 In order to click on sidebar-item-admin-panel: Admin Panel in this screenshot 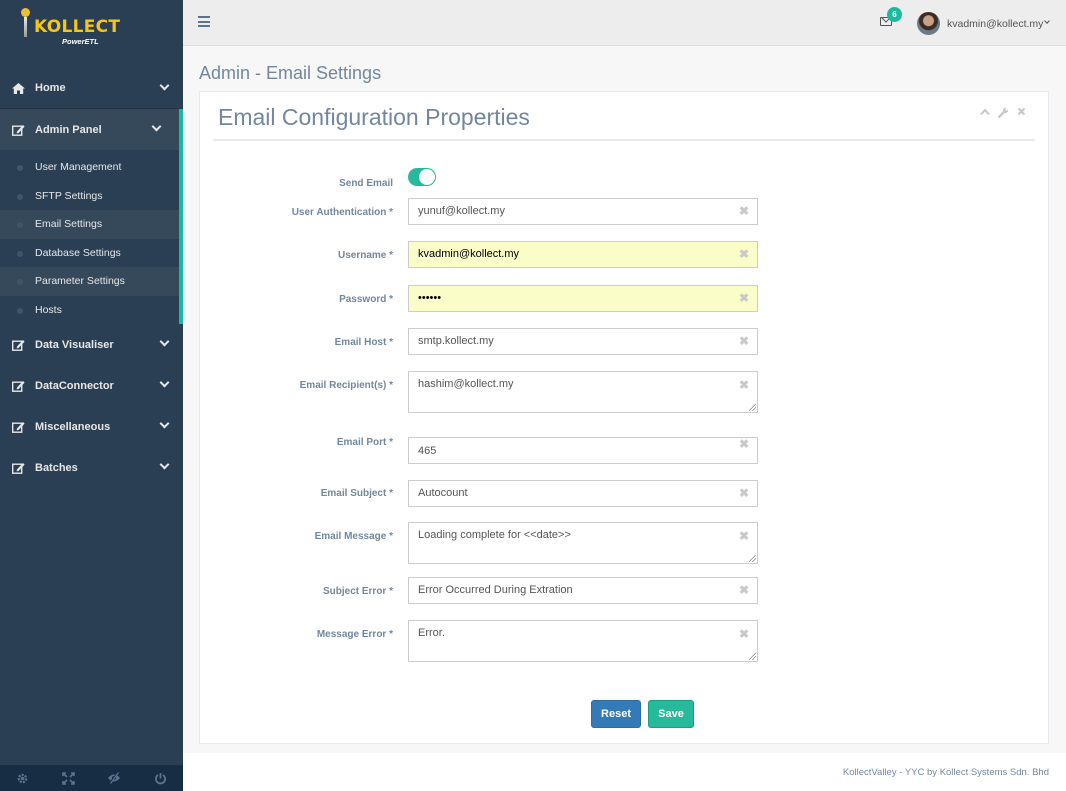, I will do `click(91, 129)`.